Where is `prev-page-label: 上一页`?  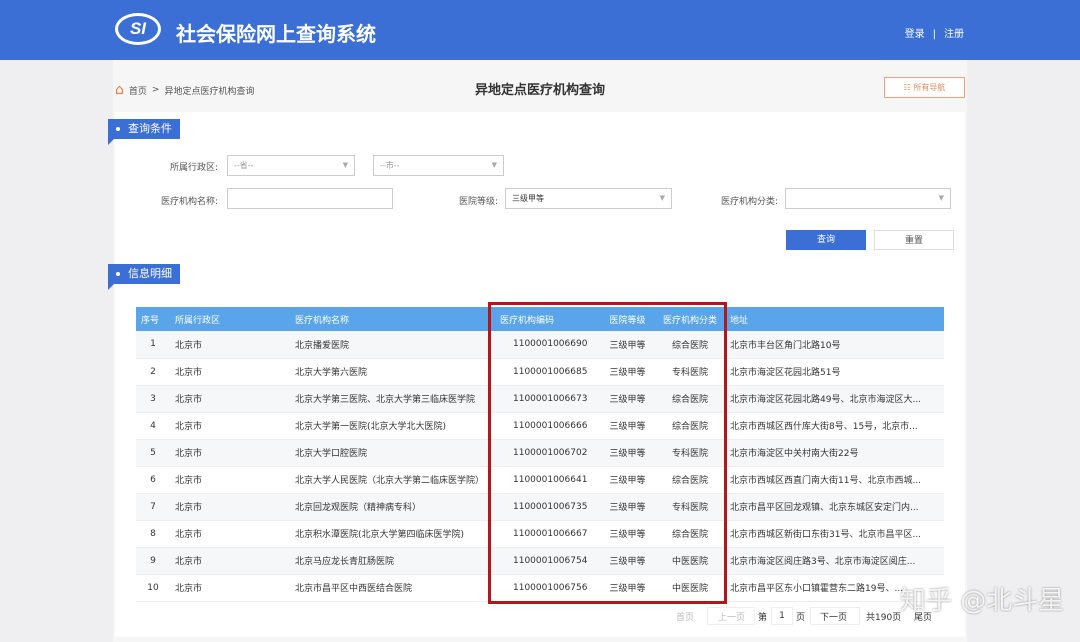
prev-page-label: 上一页 is located at coordinates (732, 618).